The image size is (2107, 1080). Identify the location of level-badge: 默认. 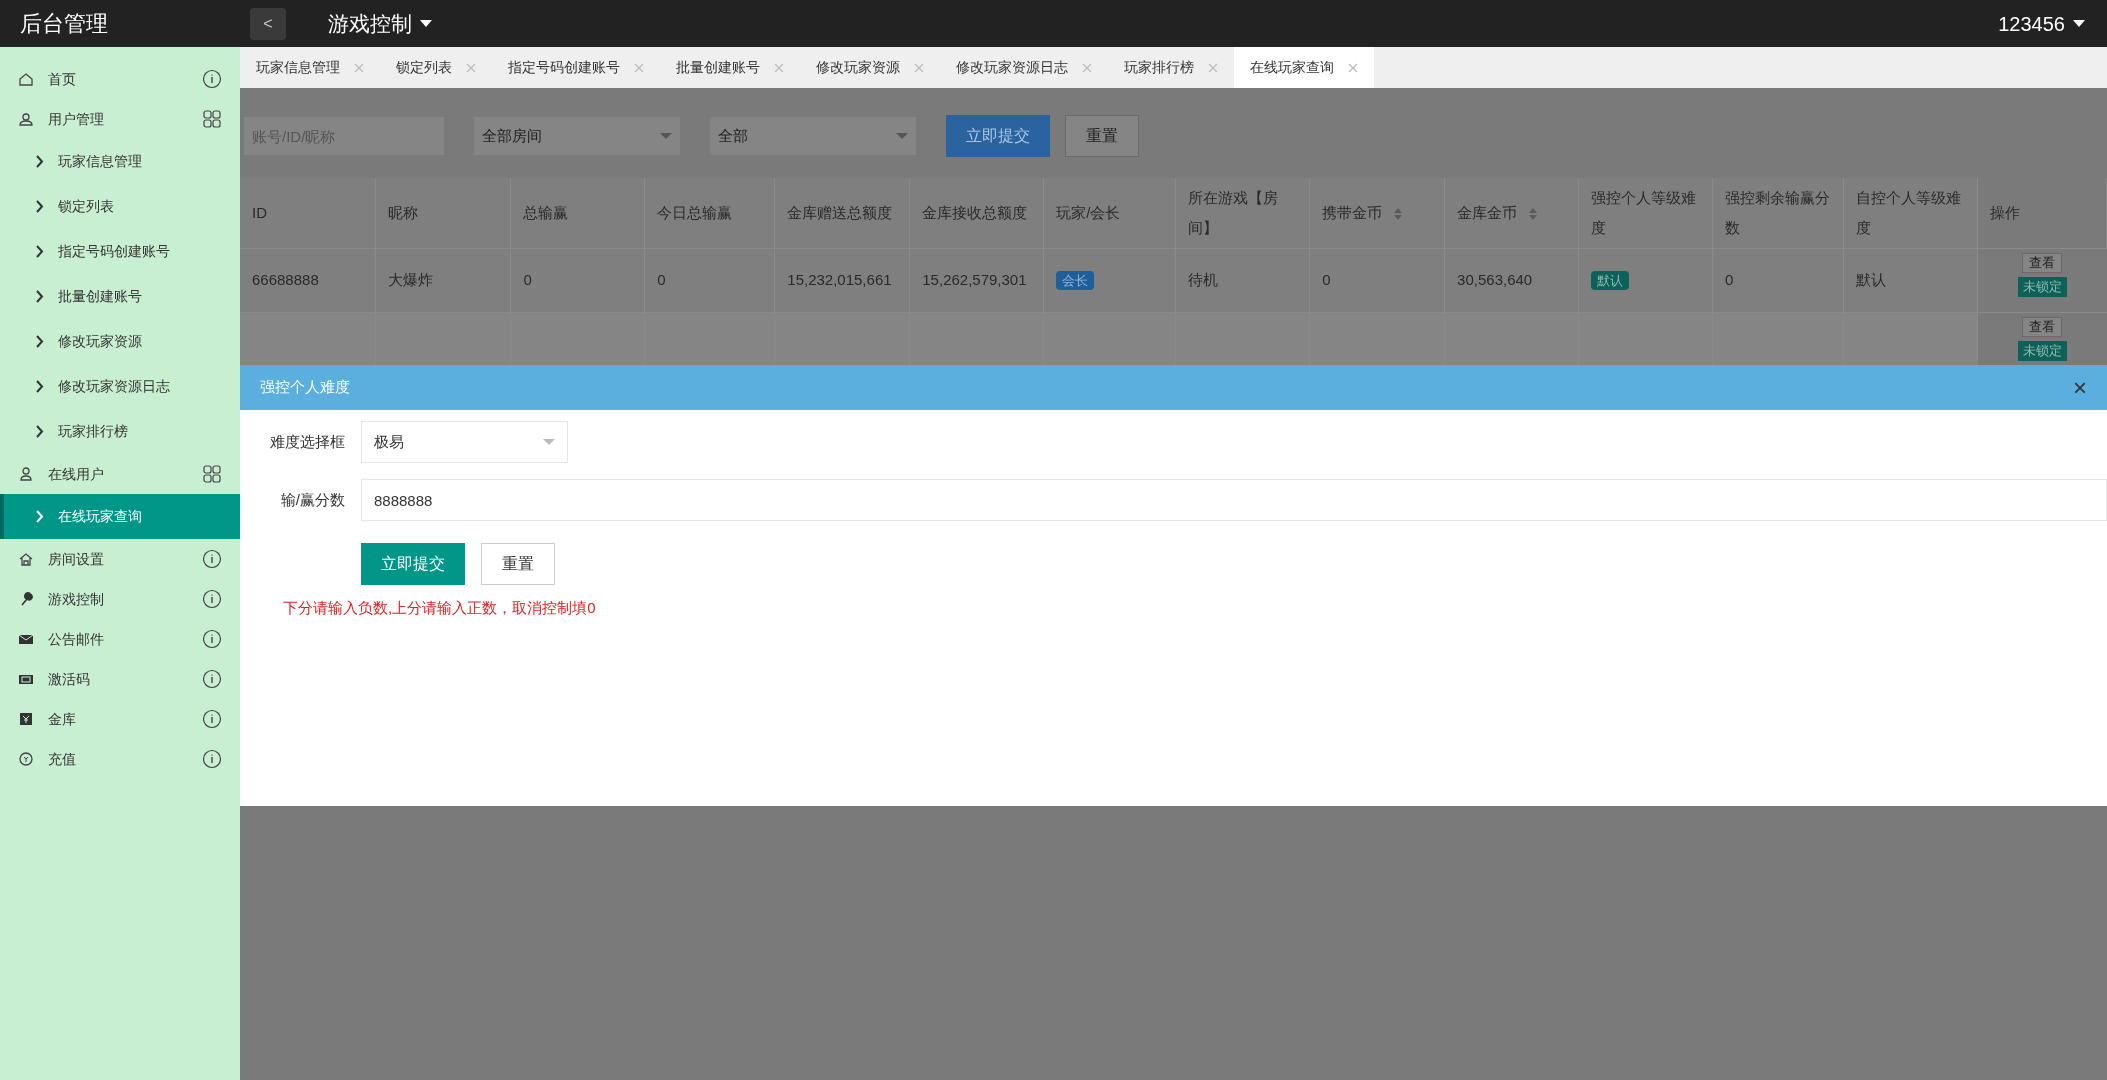
(1610, 280).